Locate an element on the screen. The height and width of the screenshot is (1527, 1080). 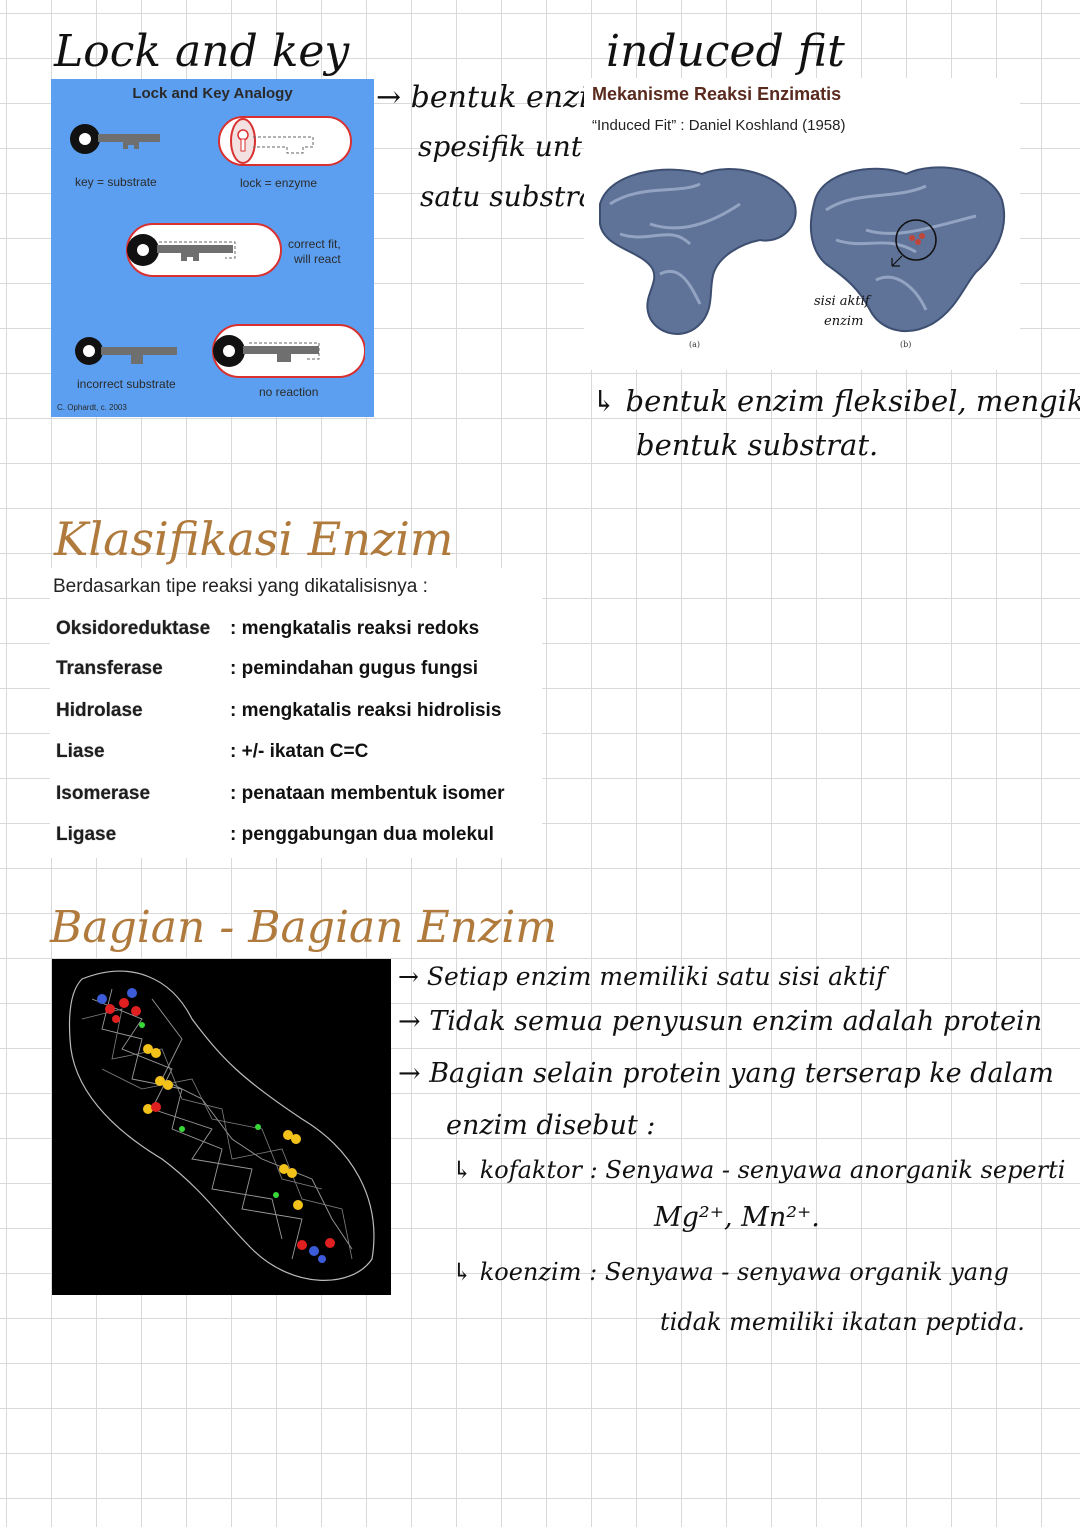
row-desc: : pemindahan gugus fungsi is located at coordinates (354, 668).